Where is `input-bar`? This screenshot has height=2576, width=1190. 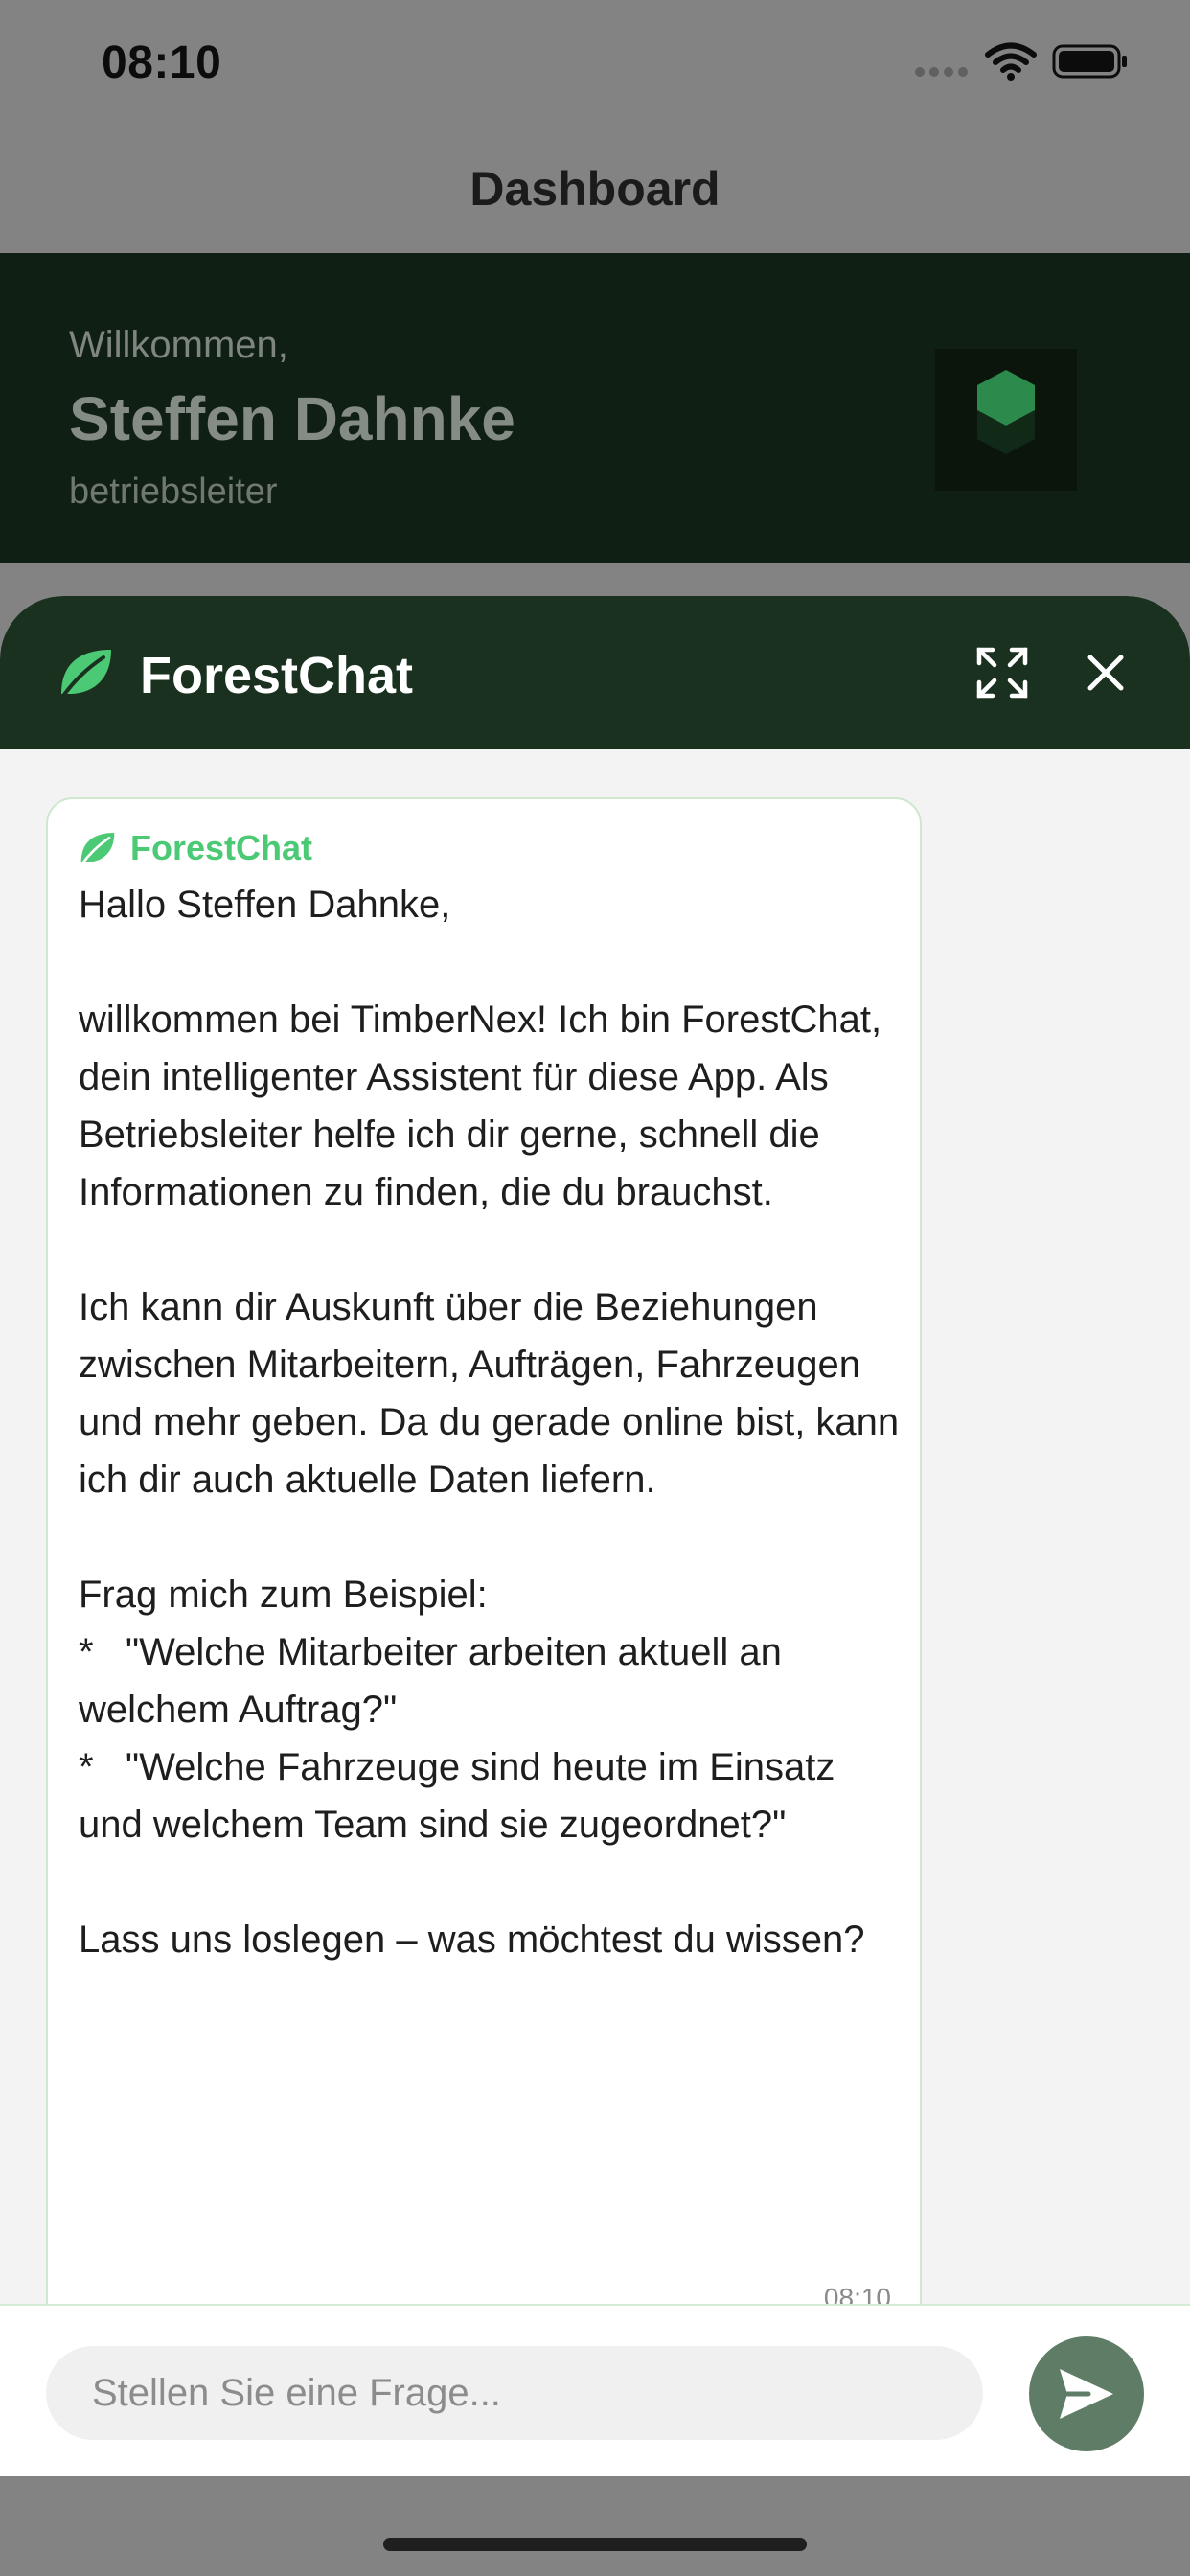 input-bar is located at coordinates (595, 2390).